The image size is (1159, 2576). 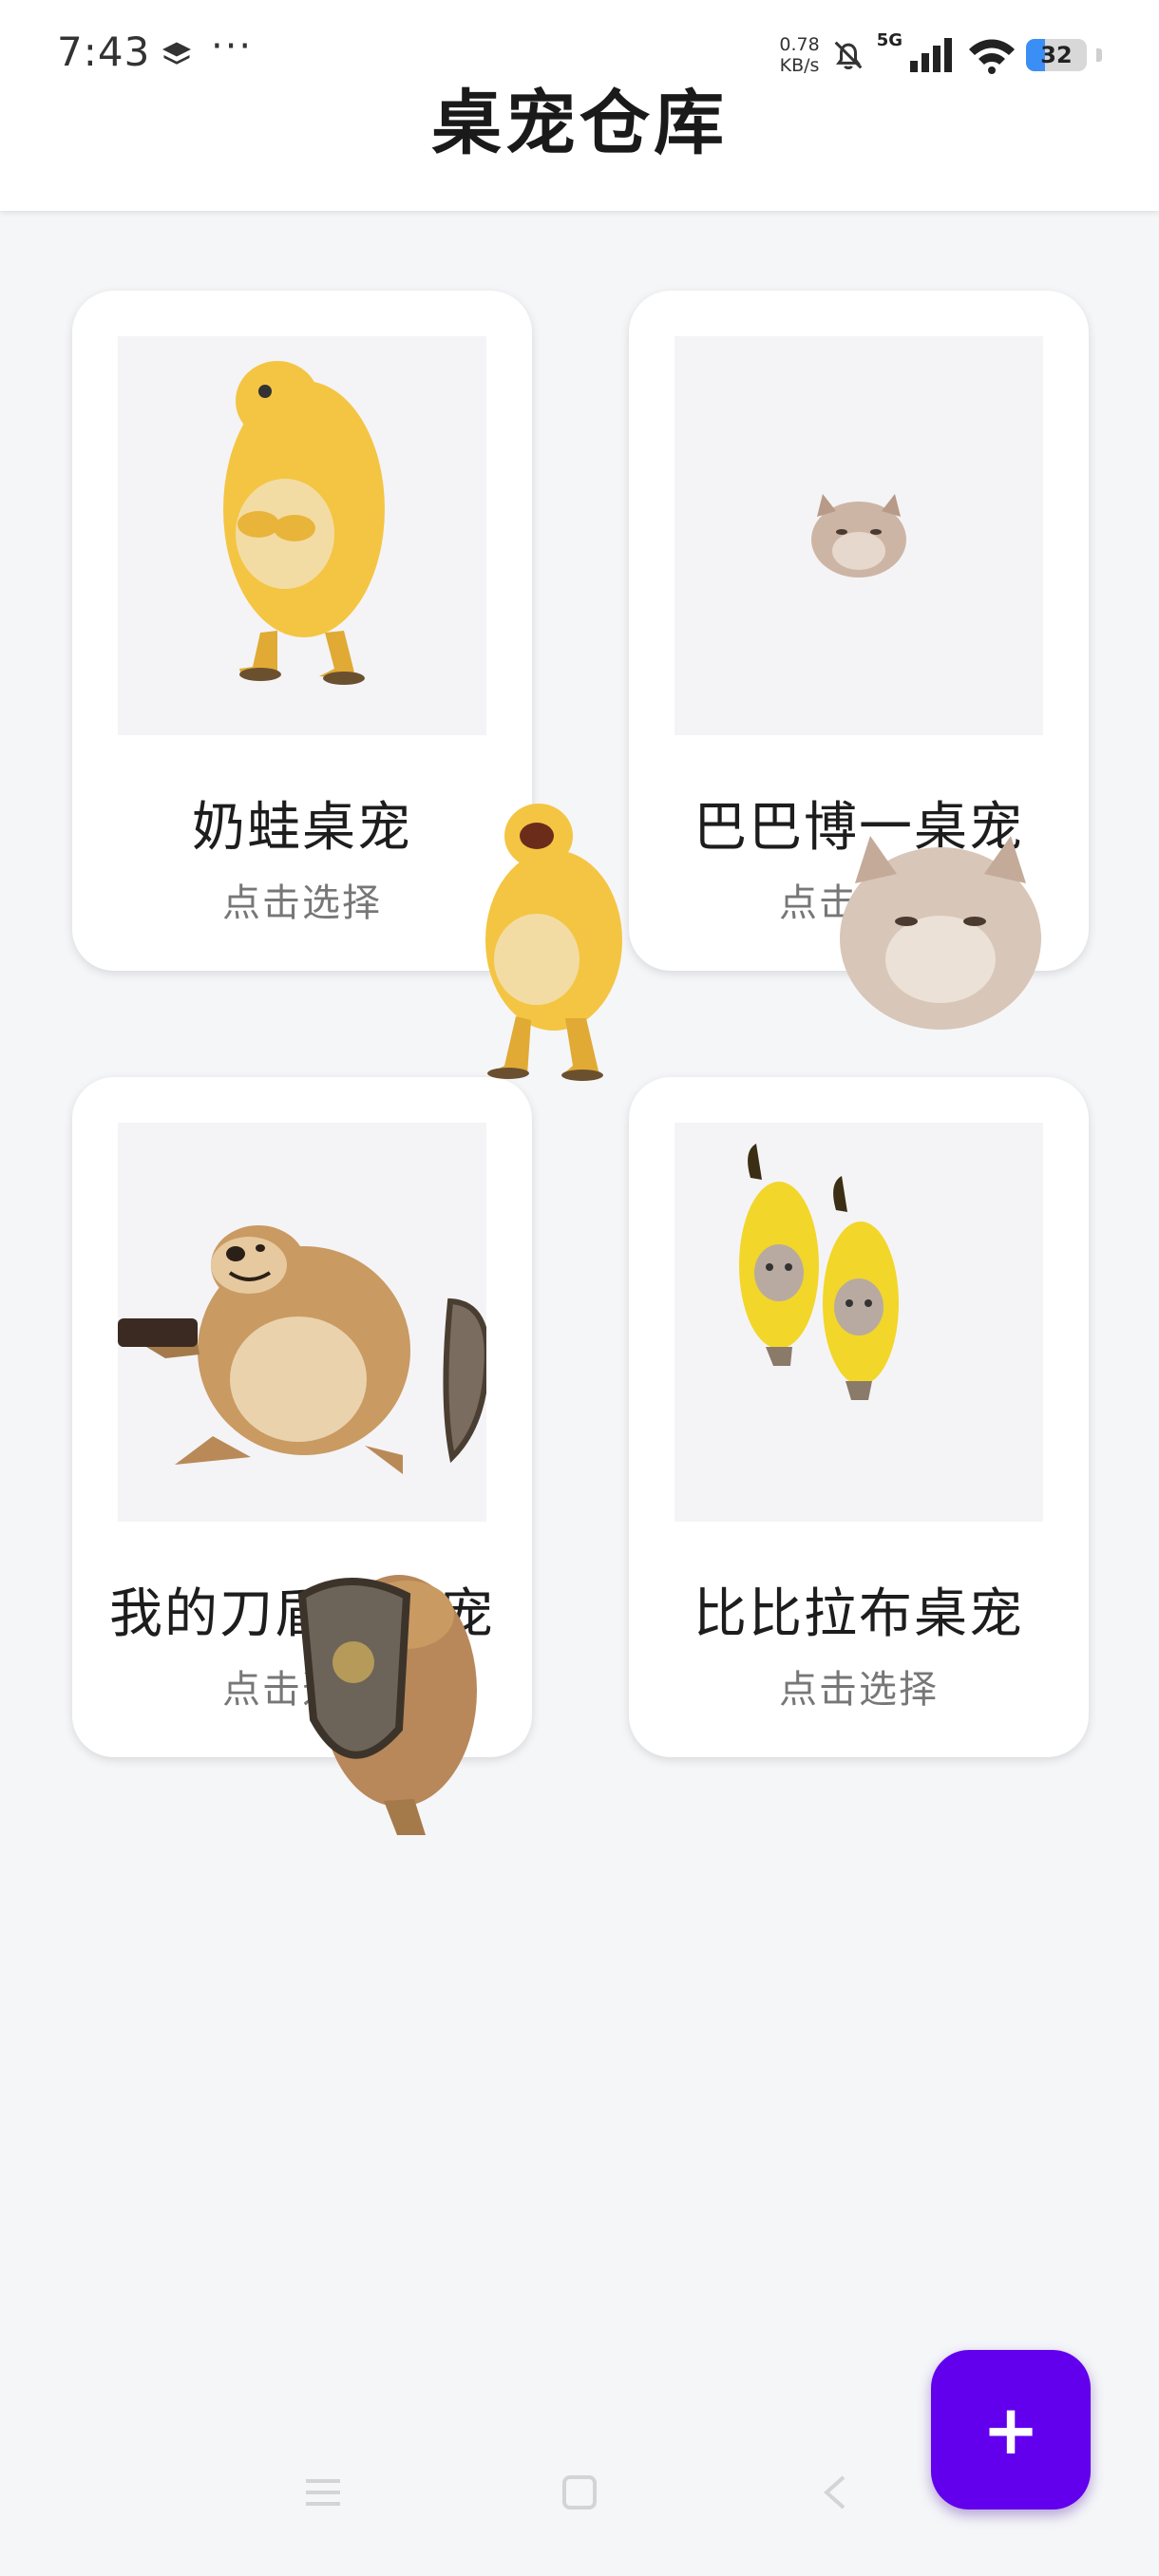 I want to click on hamster-cat-image, so click(x=858, y=536).